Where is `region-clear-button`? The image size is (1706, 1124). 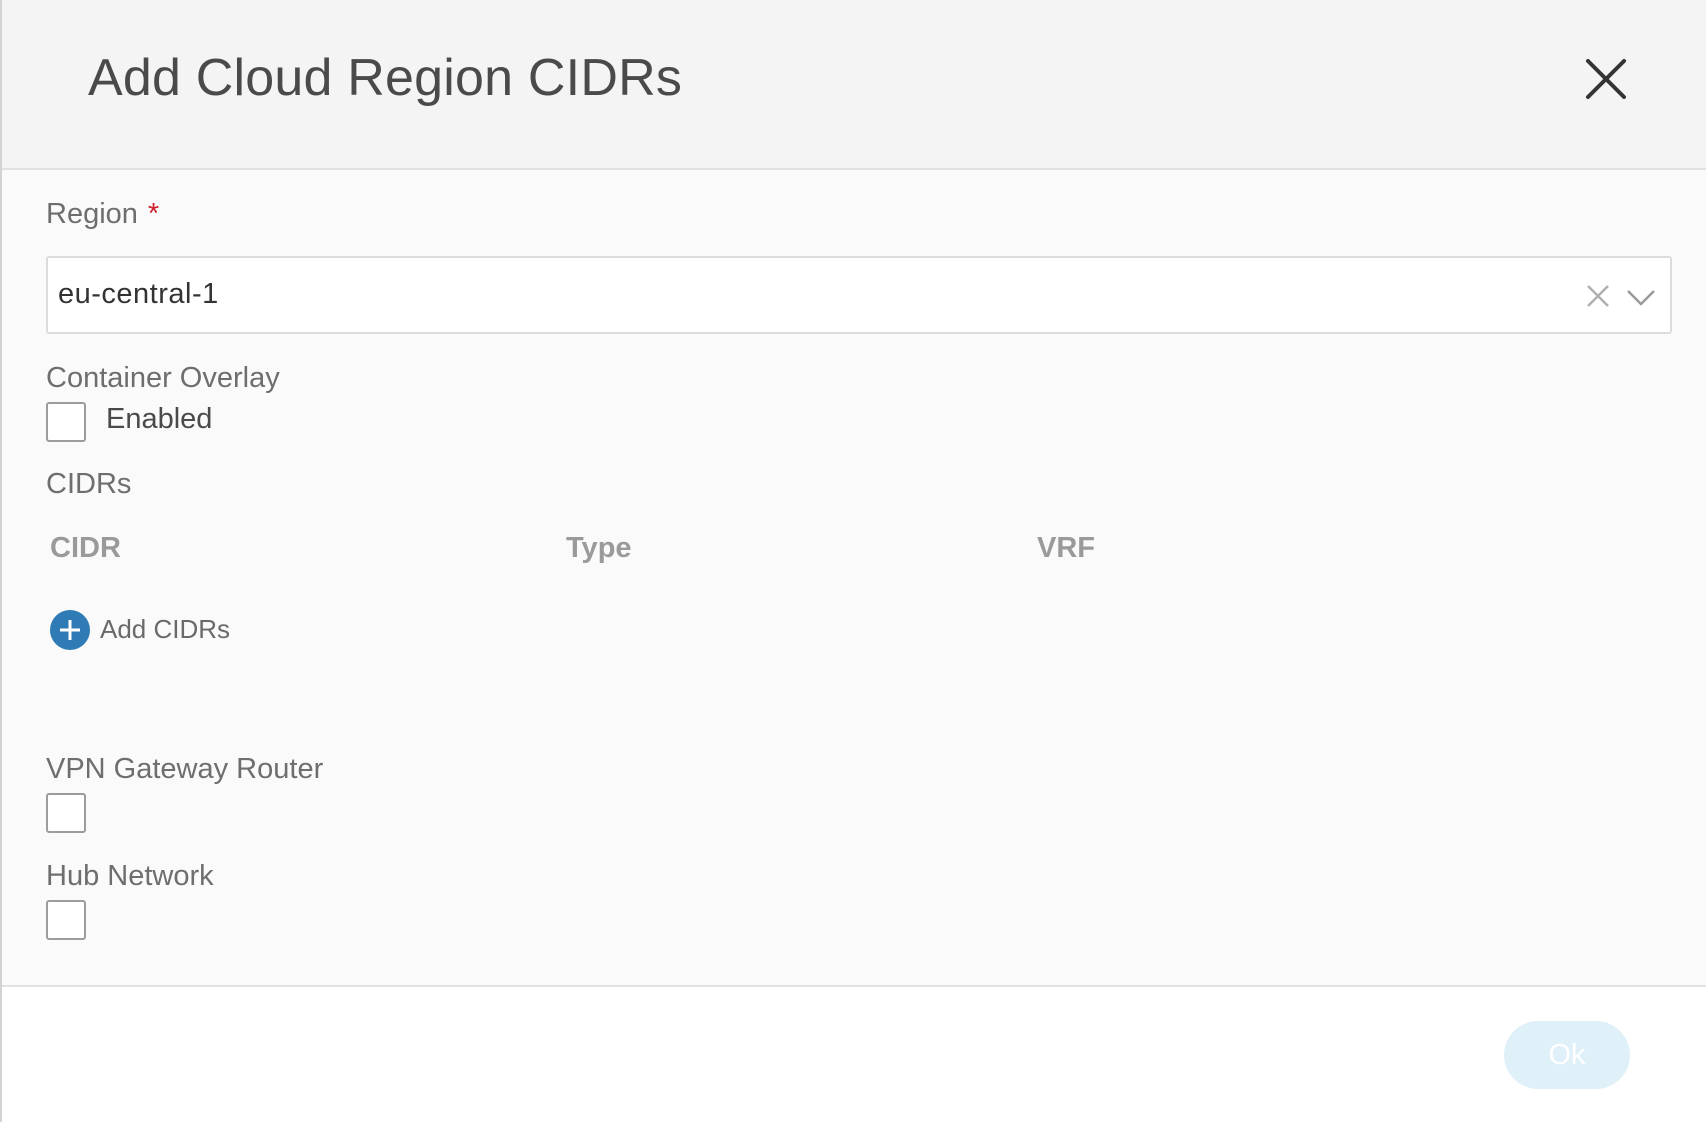 region-clear-button is located at coordinates (1598, 296).